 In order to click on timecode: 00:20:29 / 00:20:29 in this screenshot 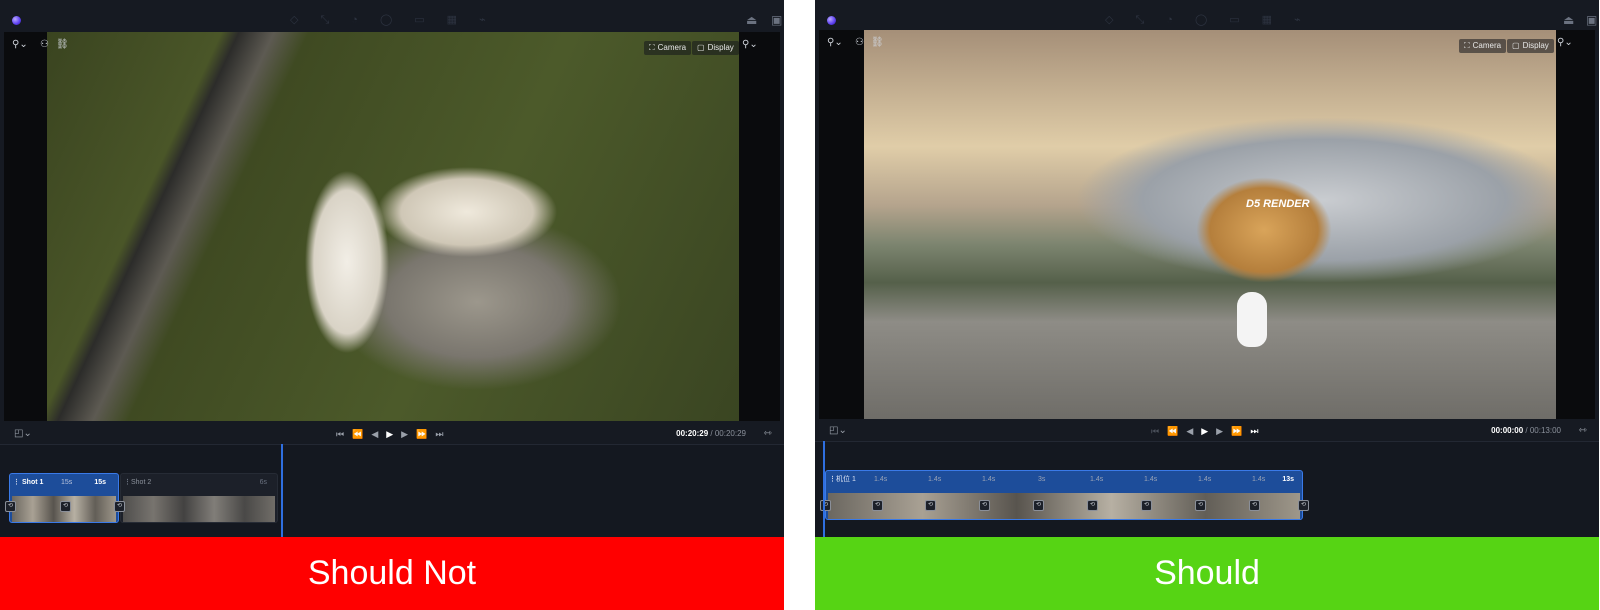, I will do `click(711, 434)`.